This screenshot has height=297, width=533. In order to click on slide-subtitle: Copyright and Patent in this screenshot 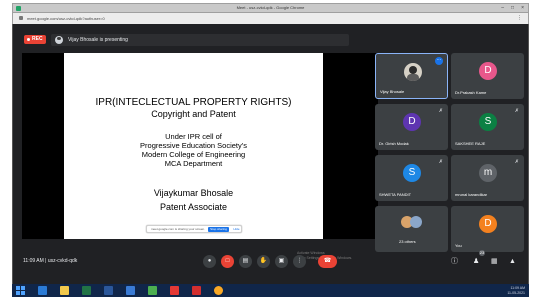, I will do `click(193, 114)`.